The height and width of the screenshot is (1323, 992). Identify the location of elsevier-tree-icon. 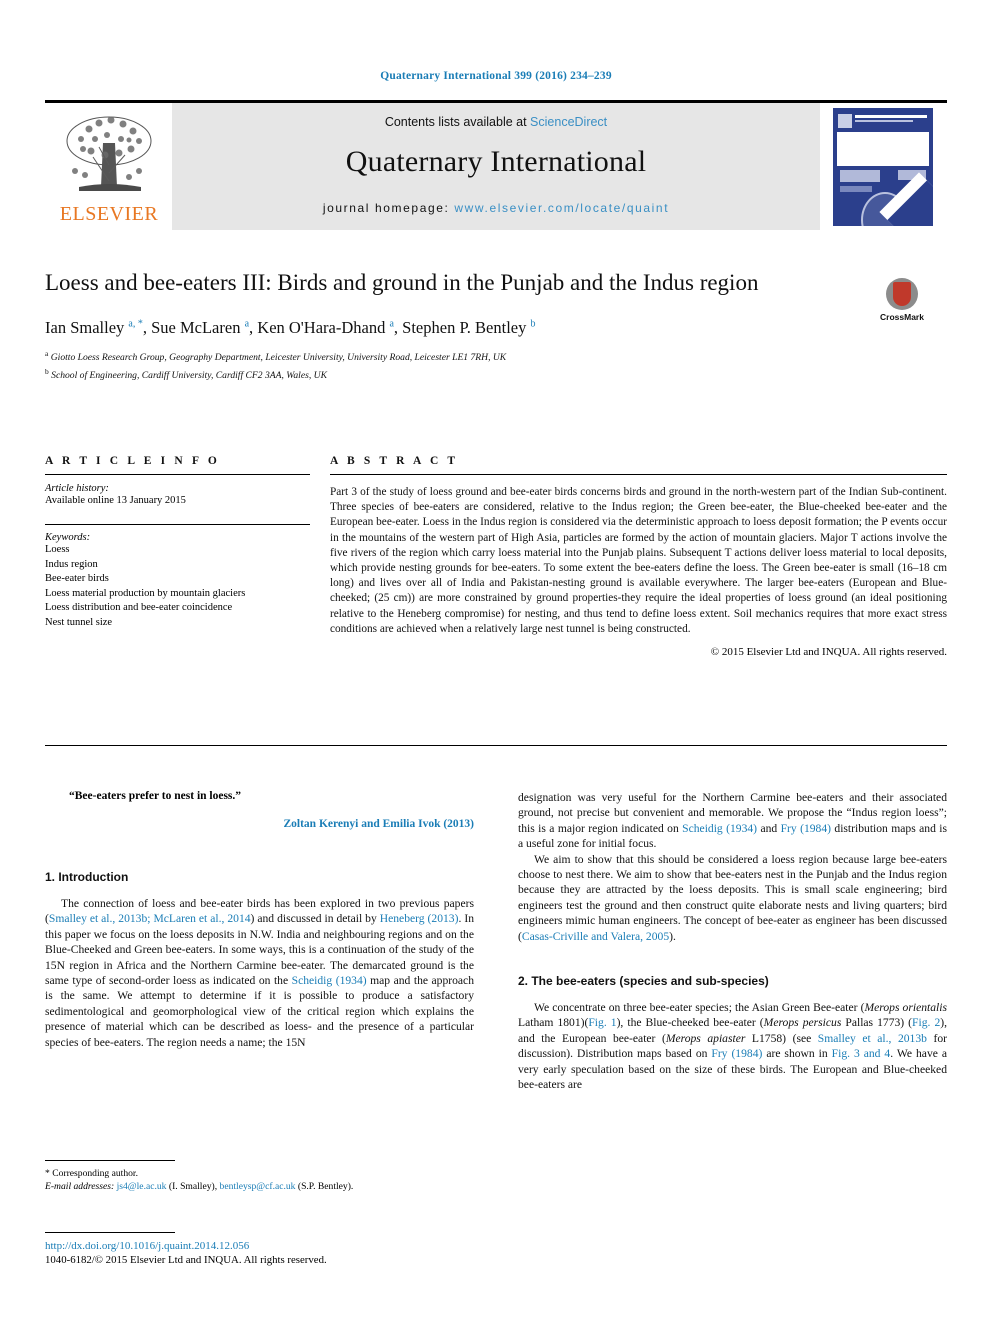
(109, 153).